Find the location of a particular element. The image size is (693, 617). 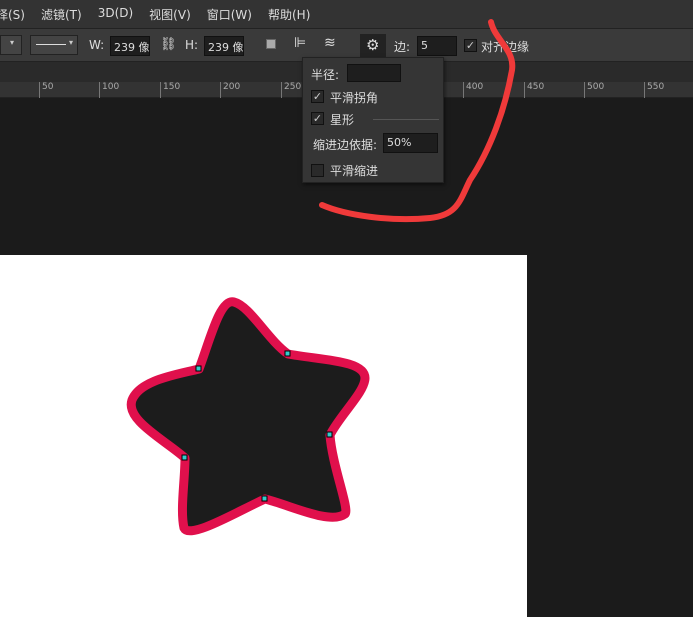

smooth-indent-label: 平滑缩进 is located at coordinates (354, 171).